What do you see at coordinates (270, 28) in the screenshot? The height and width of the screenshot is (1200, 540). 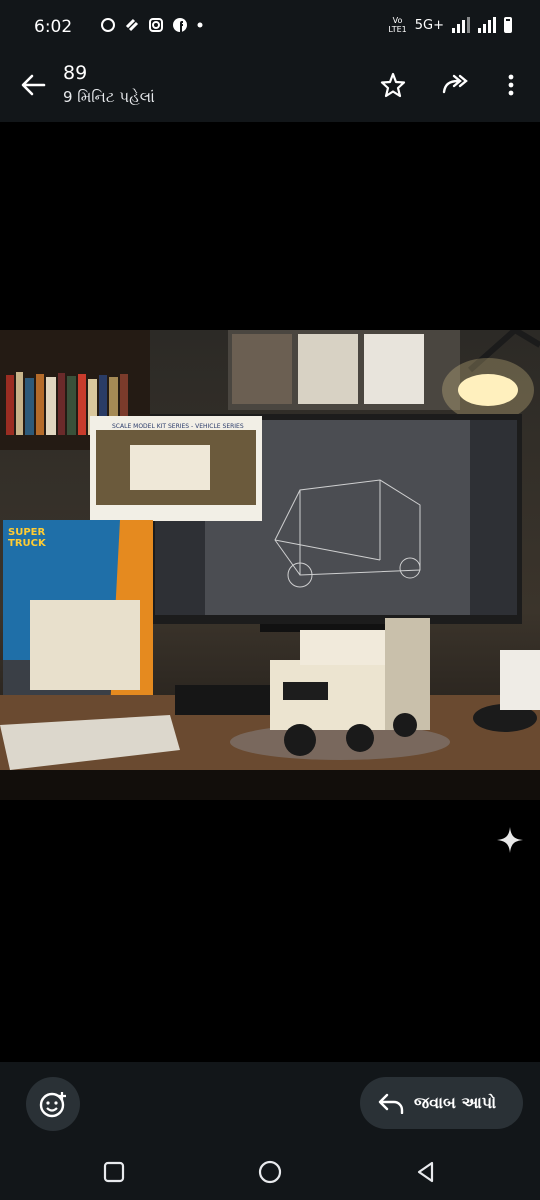 I see `status-bar: 6:02 Vo LTE1 5G+` at bounding box center [270, 28].